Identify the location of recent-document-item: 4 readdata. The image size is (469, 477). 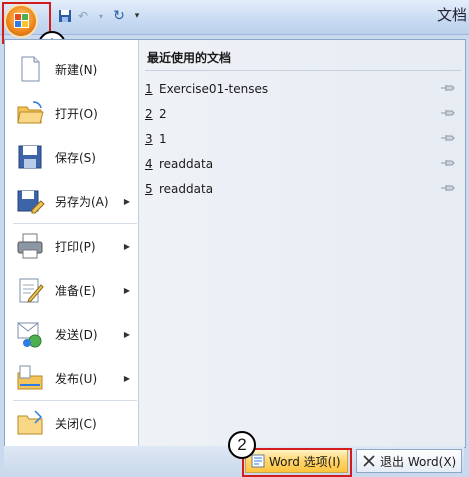
(303, 164).